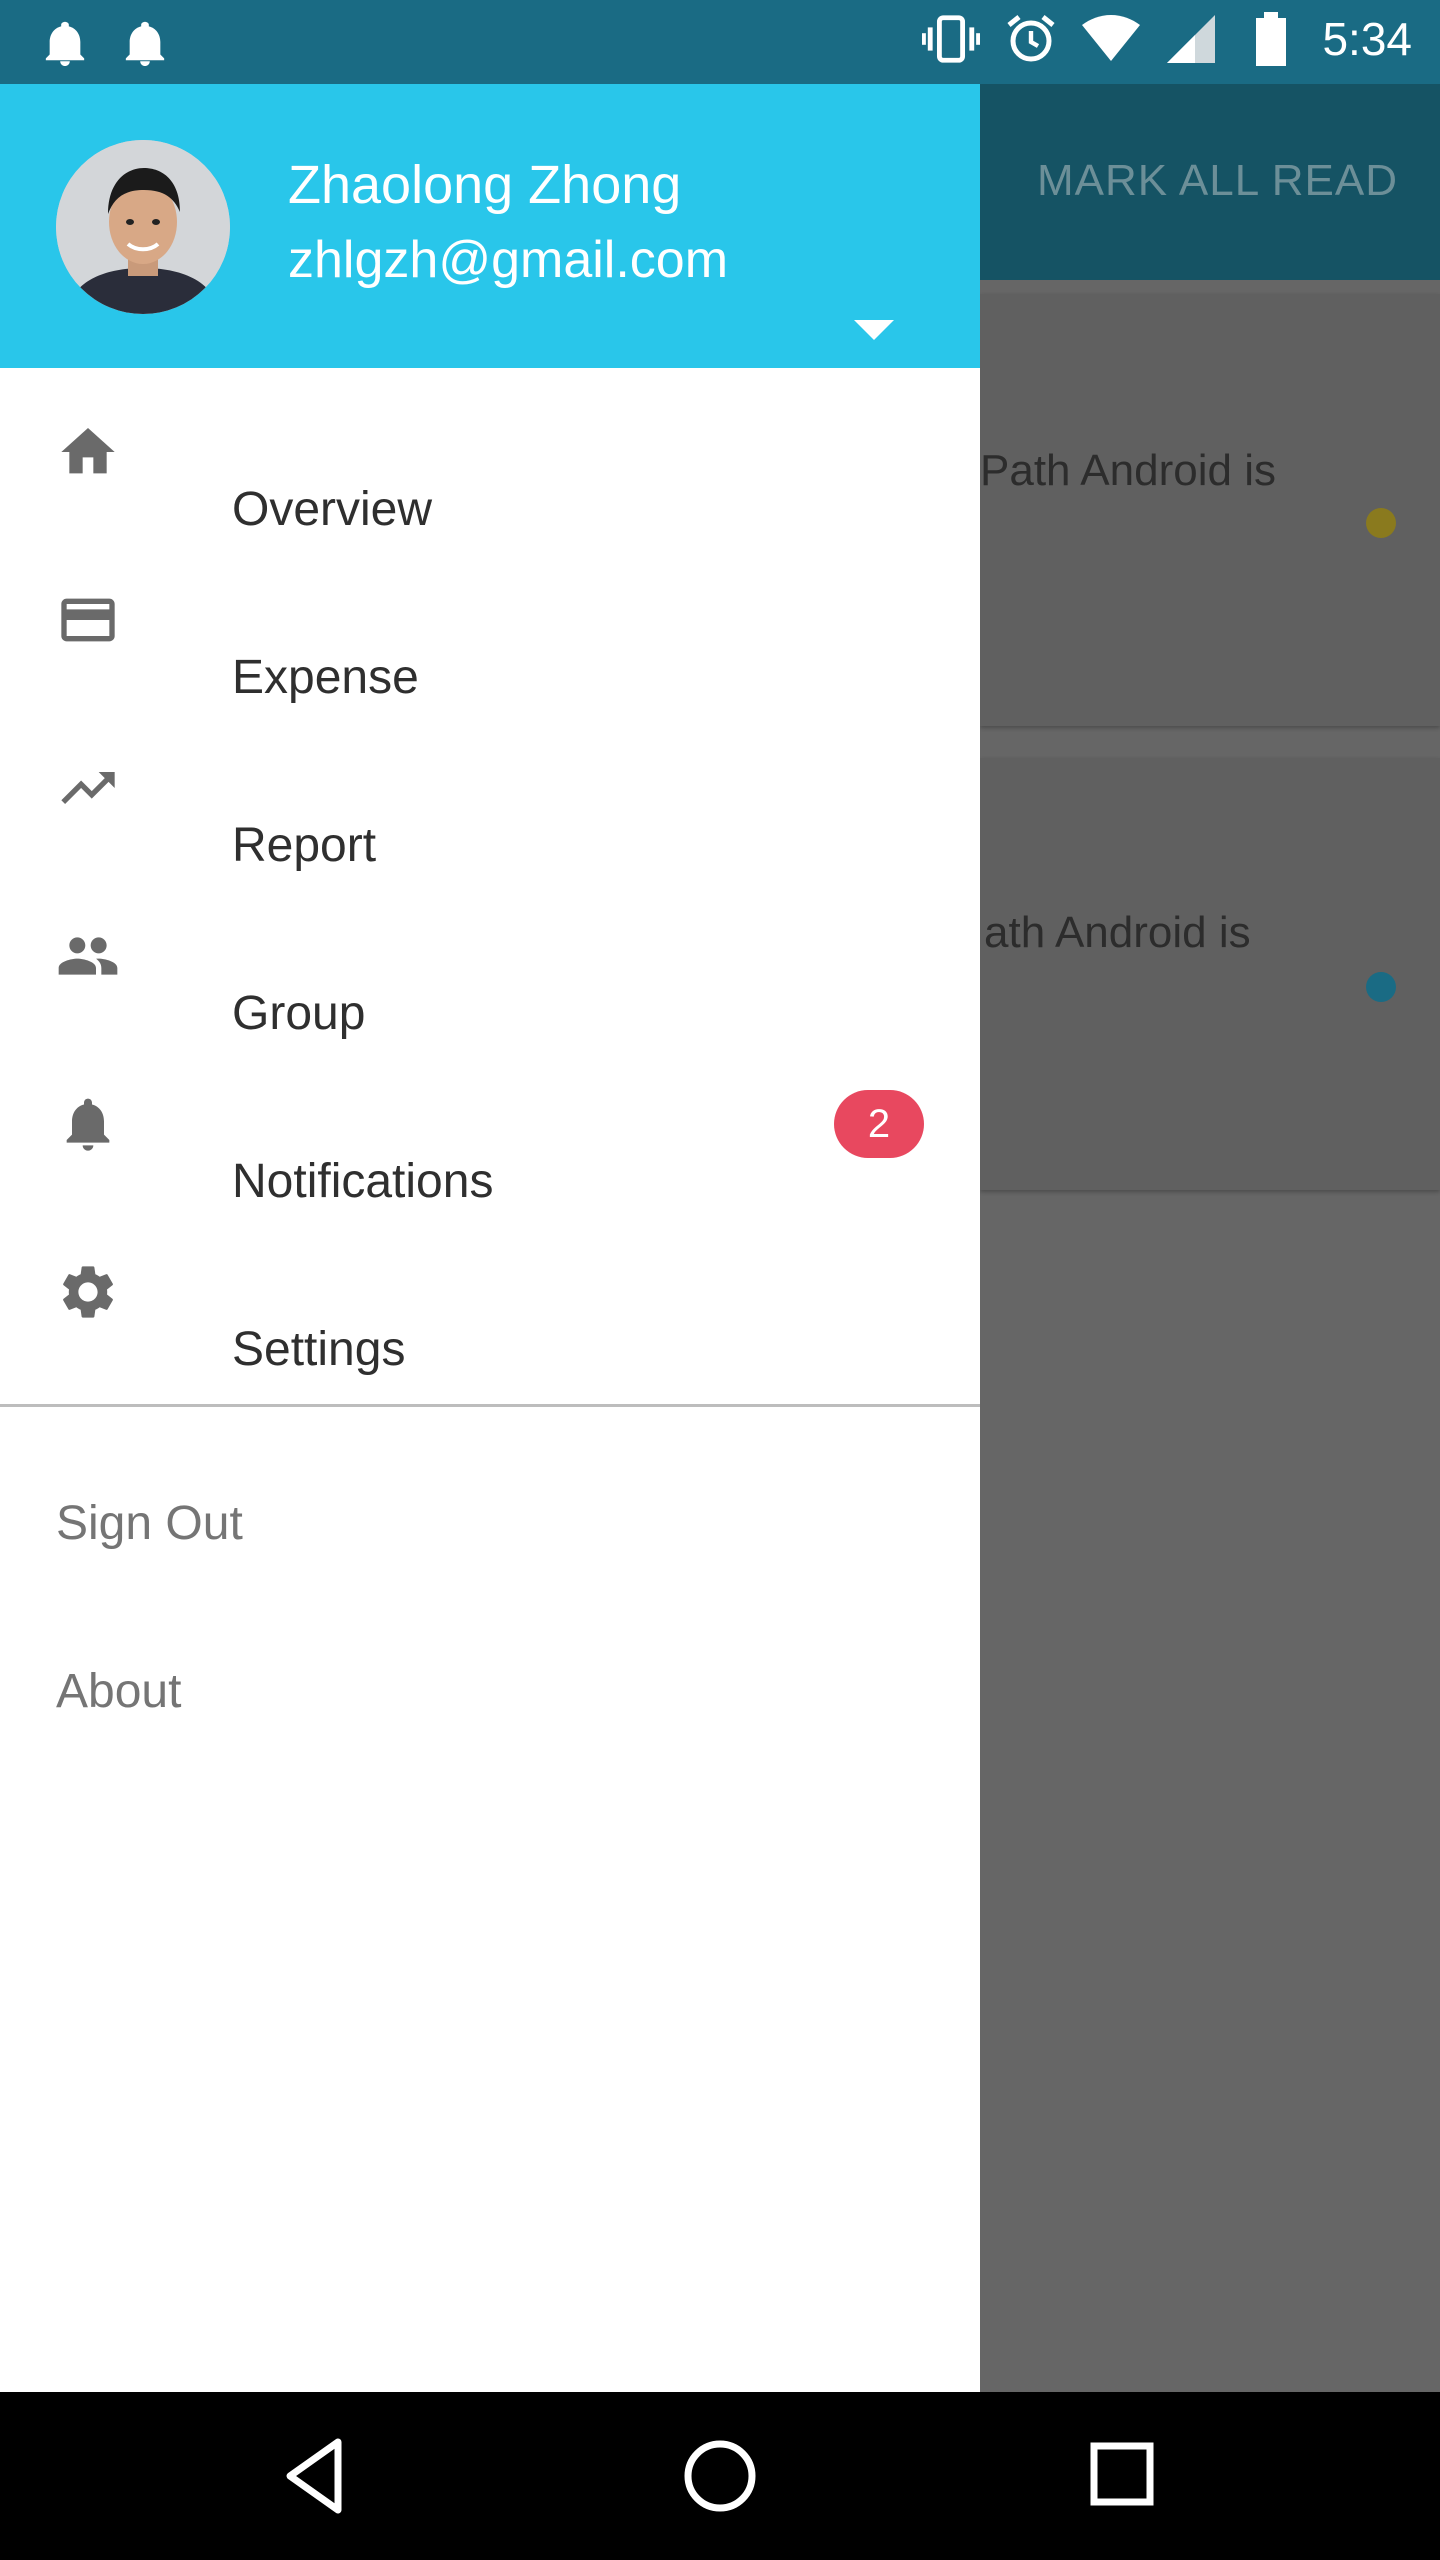  I want to click on clock: 5:34, so click(1367, 39).